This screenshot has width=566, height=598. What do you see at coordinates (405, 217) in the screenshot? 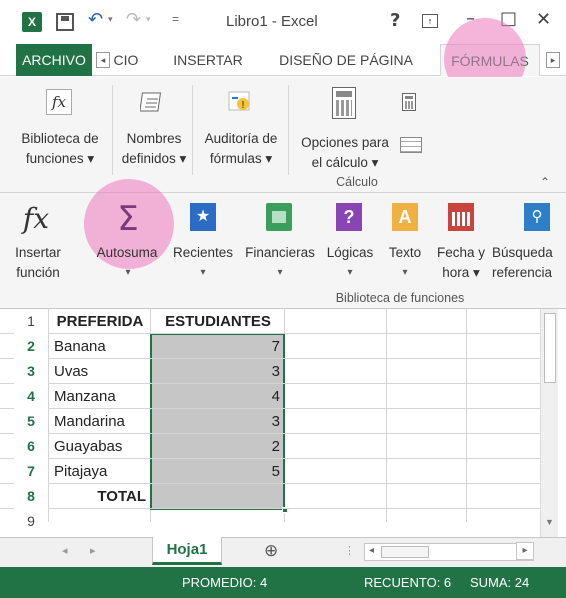
I see `text-a-icon: A` at bounding box center [405, 217].